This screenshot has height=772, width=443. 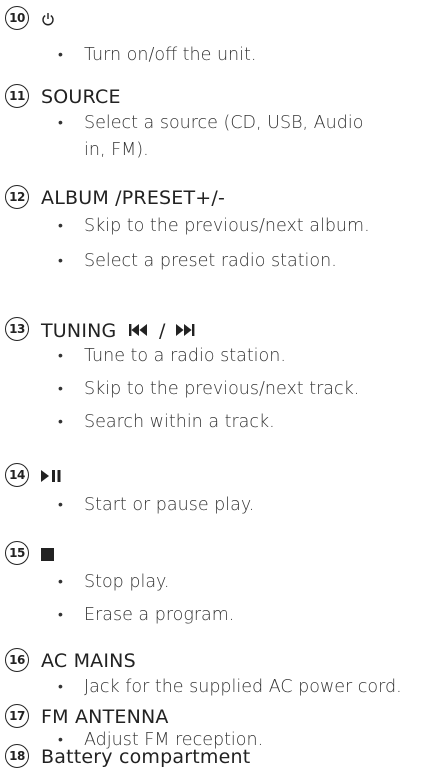 I want to click on bullet: Skip to the previous/next album., so click(x=221, y=226).